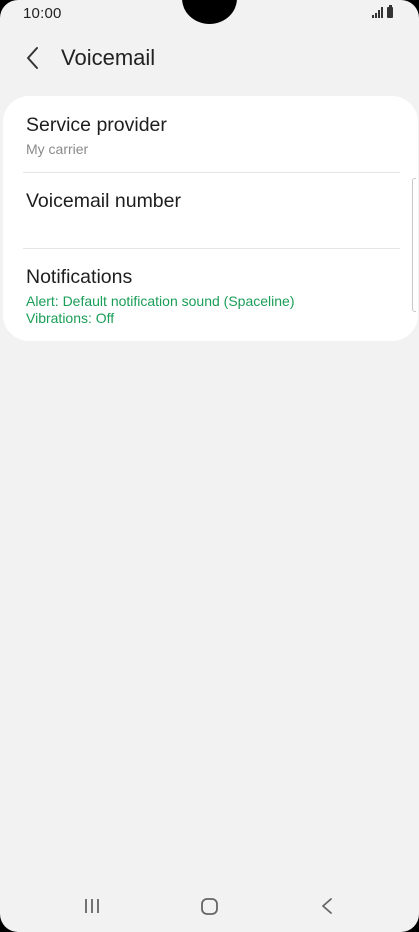 The height and width of the screenshot is (932, 419). I want to click on notification-vibration-text: Vibrations: Off, so click(70, 318).